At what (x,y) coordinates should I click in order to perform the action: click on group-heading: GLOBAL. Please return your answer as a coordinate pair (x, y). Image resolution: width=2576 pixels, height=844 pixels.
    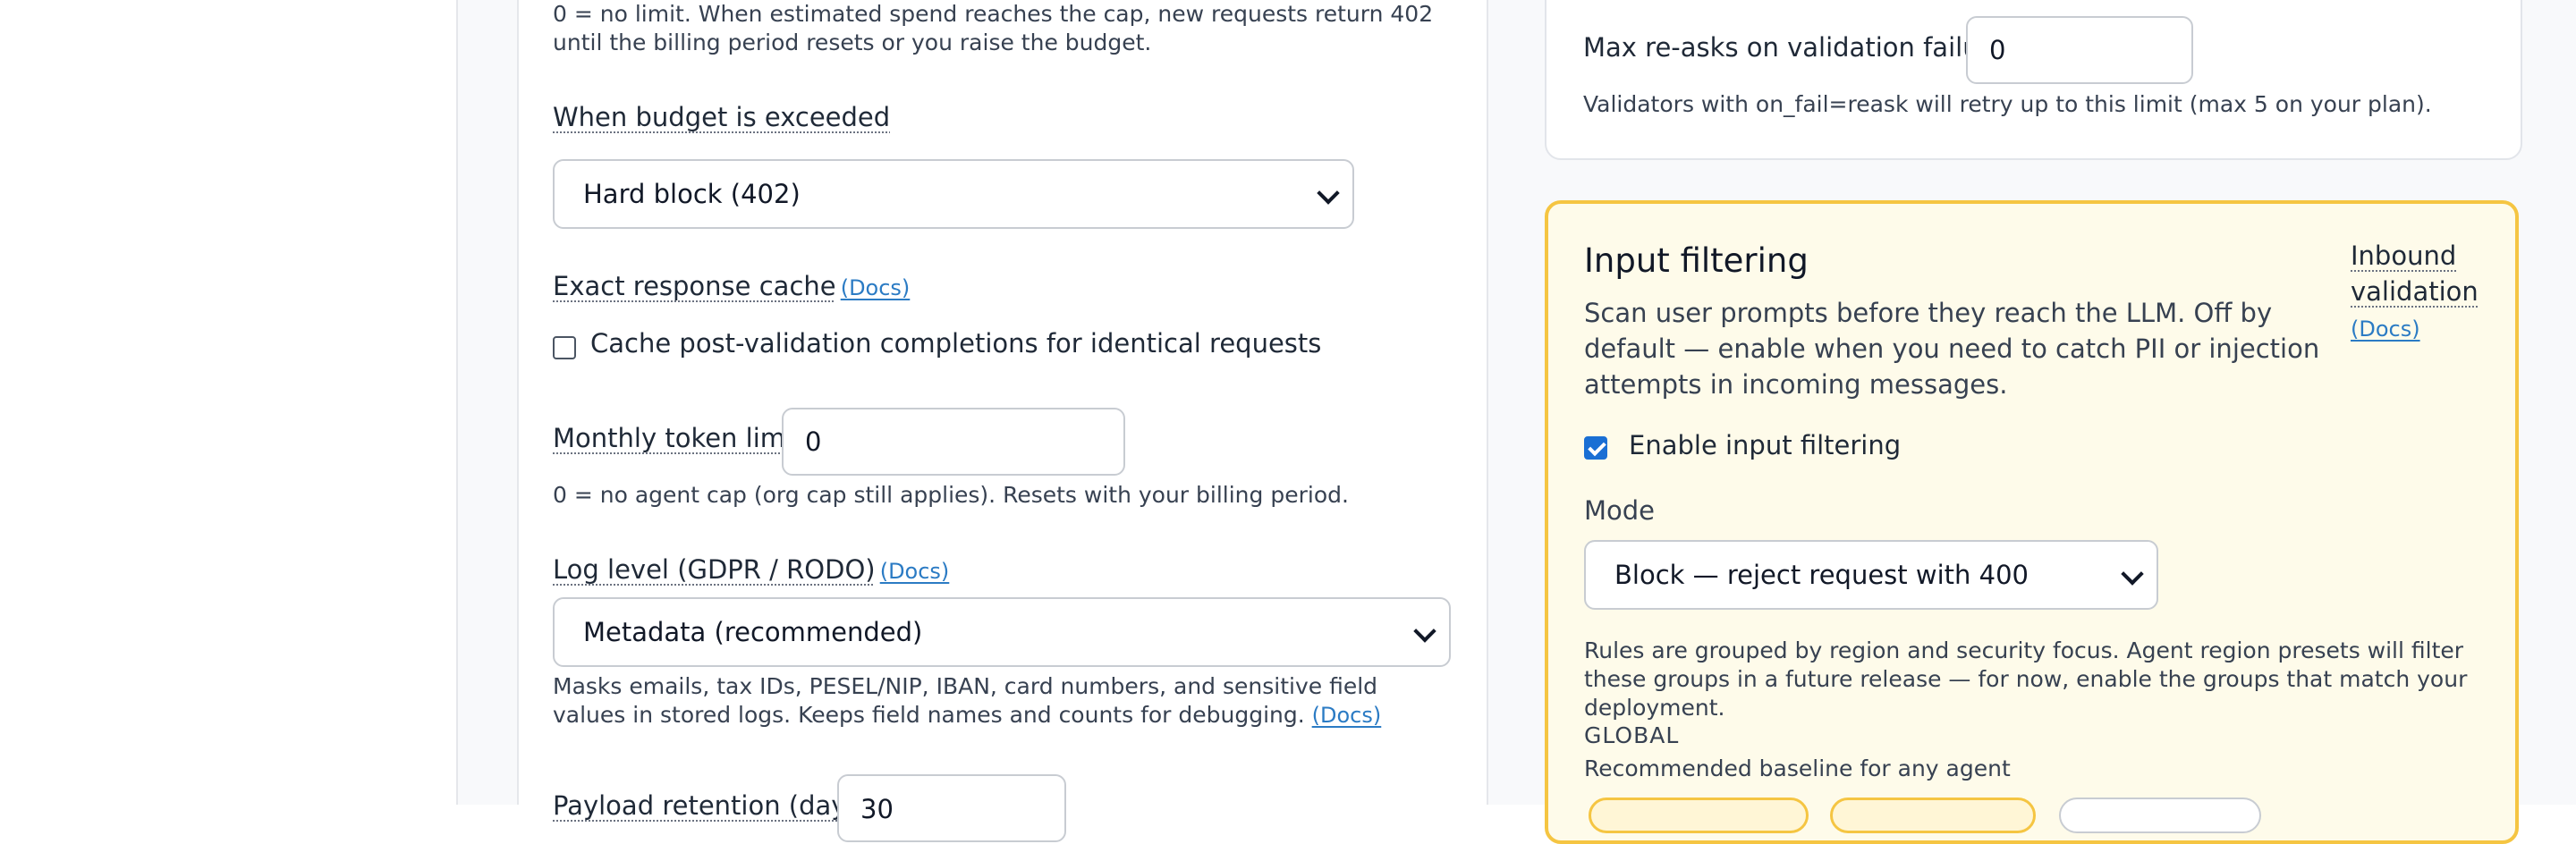
    Looking at the image, I should click on (1632, 735).